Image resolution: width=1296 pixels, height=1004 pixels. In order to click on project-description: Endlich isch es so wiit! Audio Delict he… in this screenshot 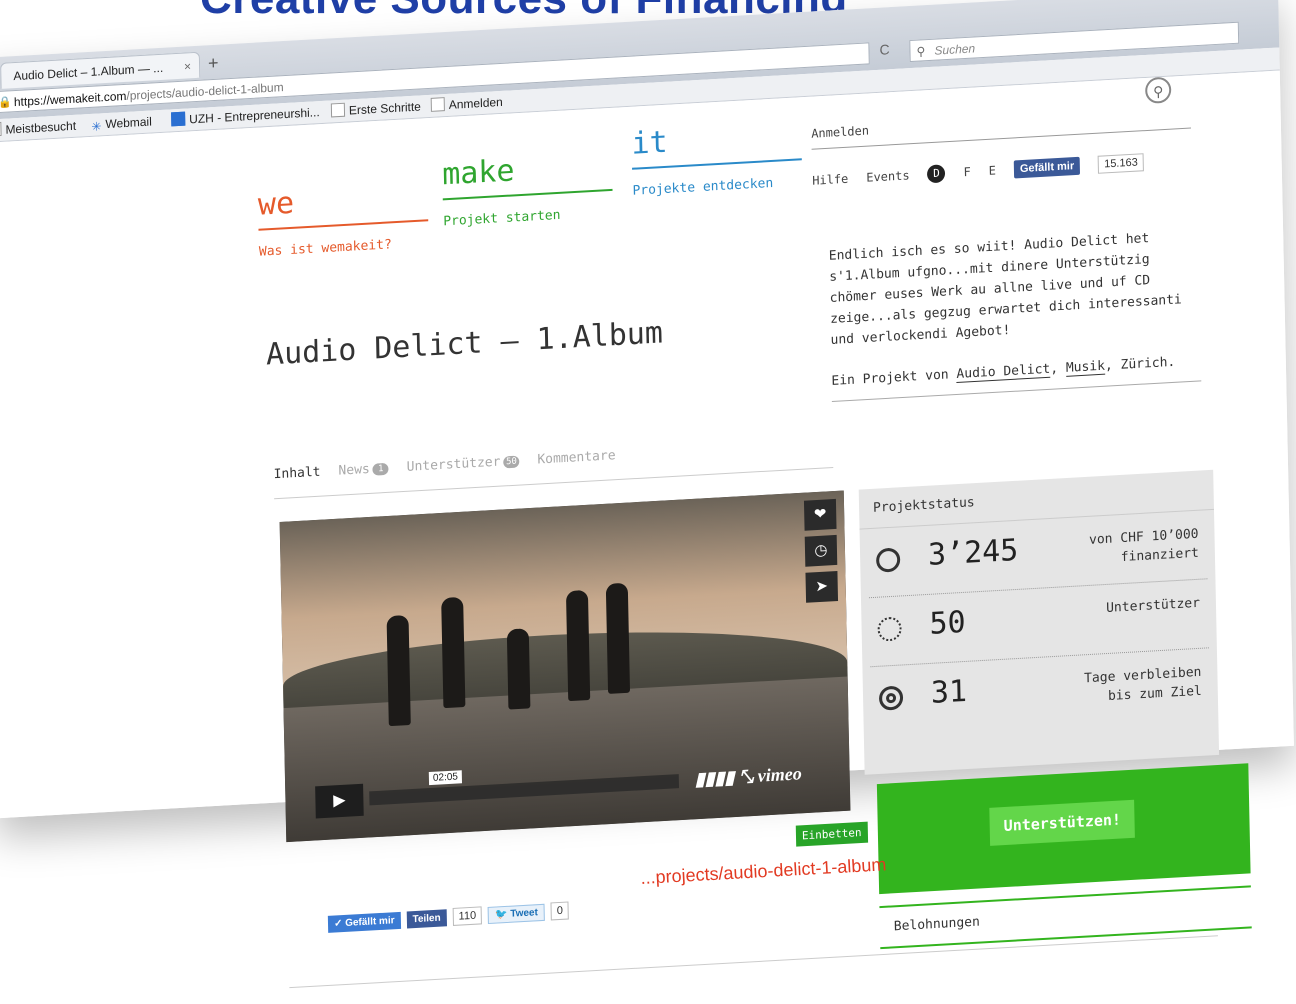, I will do `click(1005, 289)`.